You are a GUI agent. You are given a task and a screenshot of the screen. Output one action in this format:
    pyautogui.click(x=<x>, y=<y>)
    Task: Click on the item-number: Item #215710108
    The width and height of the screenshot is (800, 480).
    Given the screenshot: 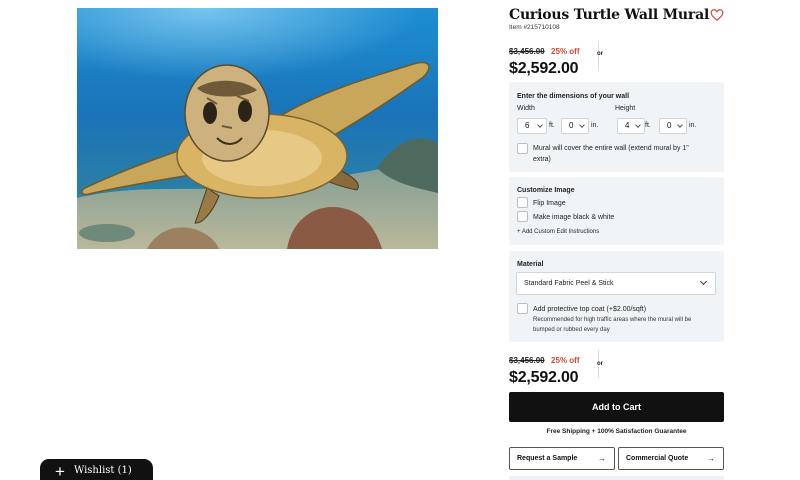 What is the action you would take?
    pyautogui.click(x=534, y=27)
    